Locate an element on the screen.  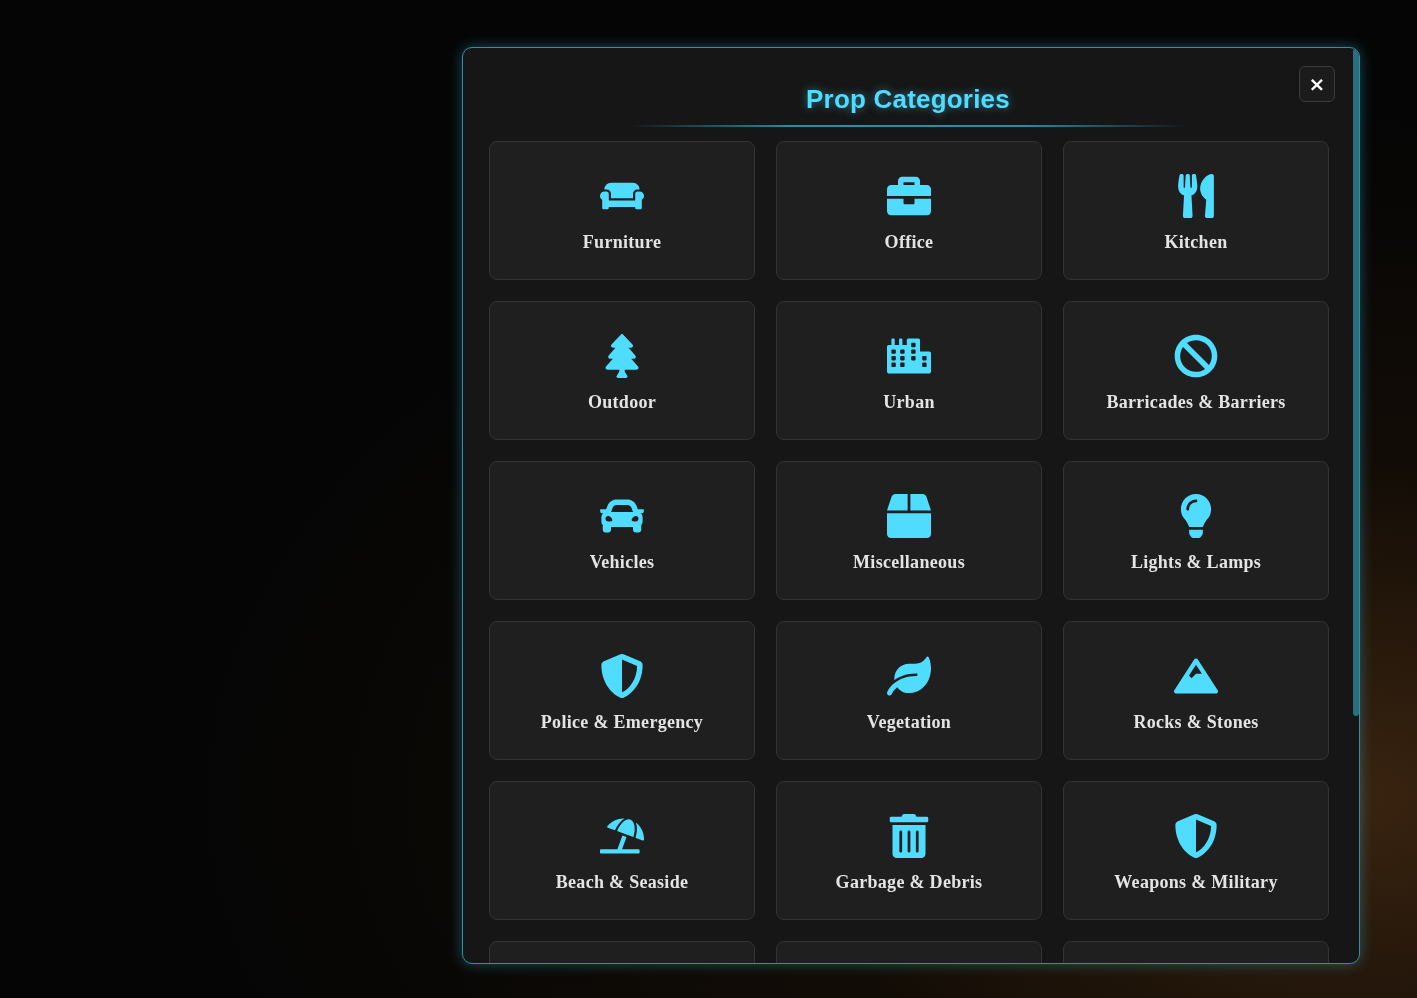
category-card: Weapons & Military is located at coordinates (1196, 850).